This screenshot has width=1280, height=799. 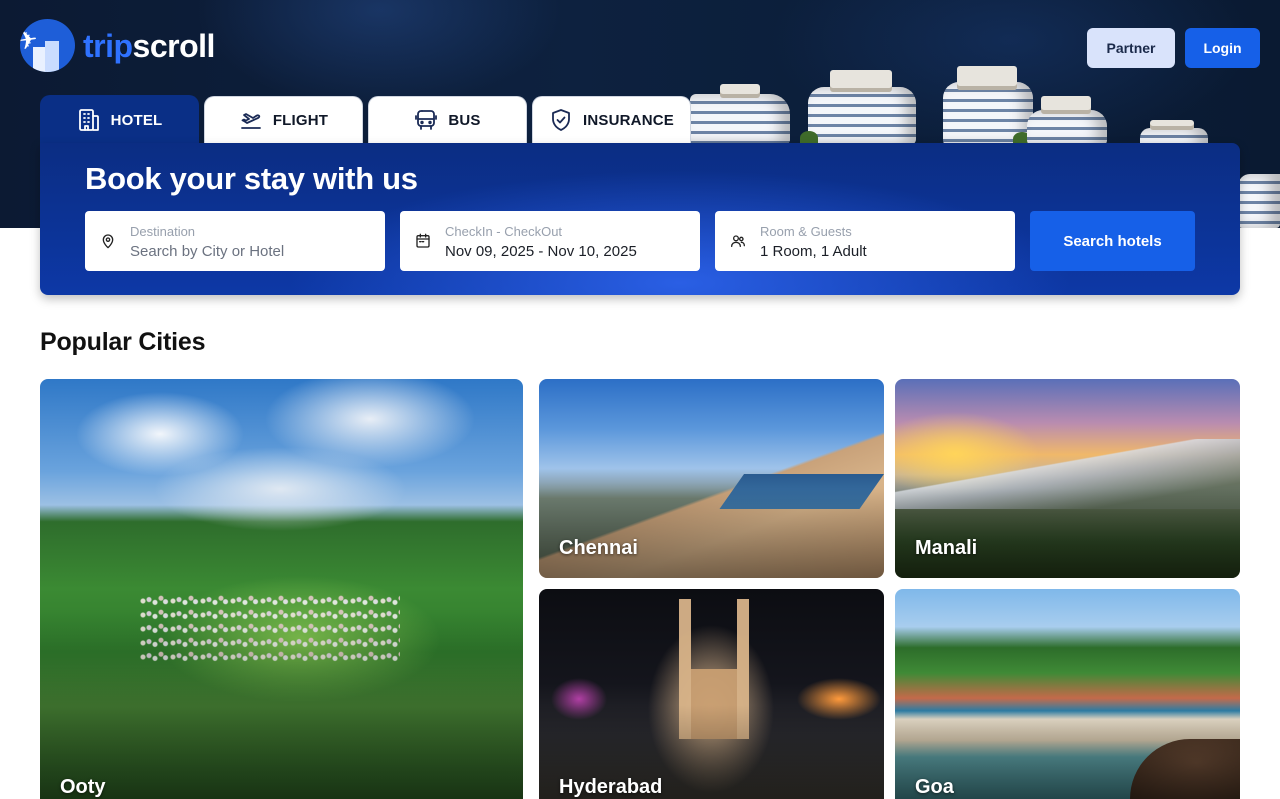 What do you see at coordinates (89, 120) in the screenshot?
I see `hotel-icon` at bounding box center [89, 120].